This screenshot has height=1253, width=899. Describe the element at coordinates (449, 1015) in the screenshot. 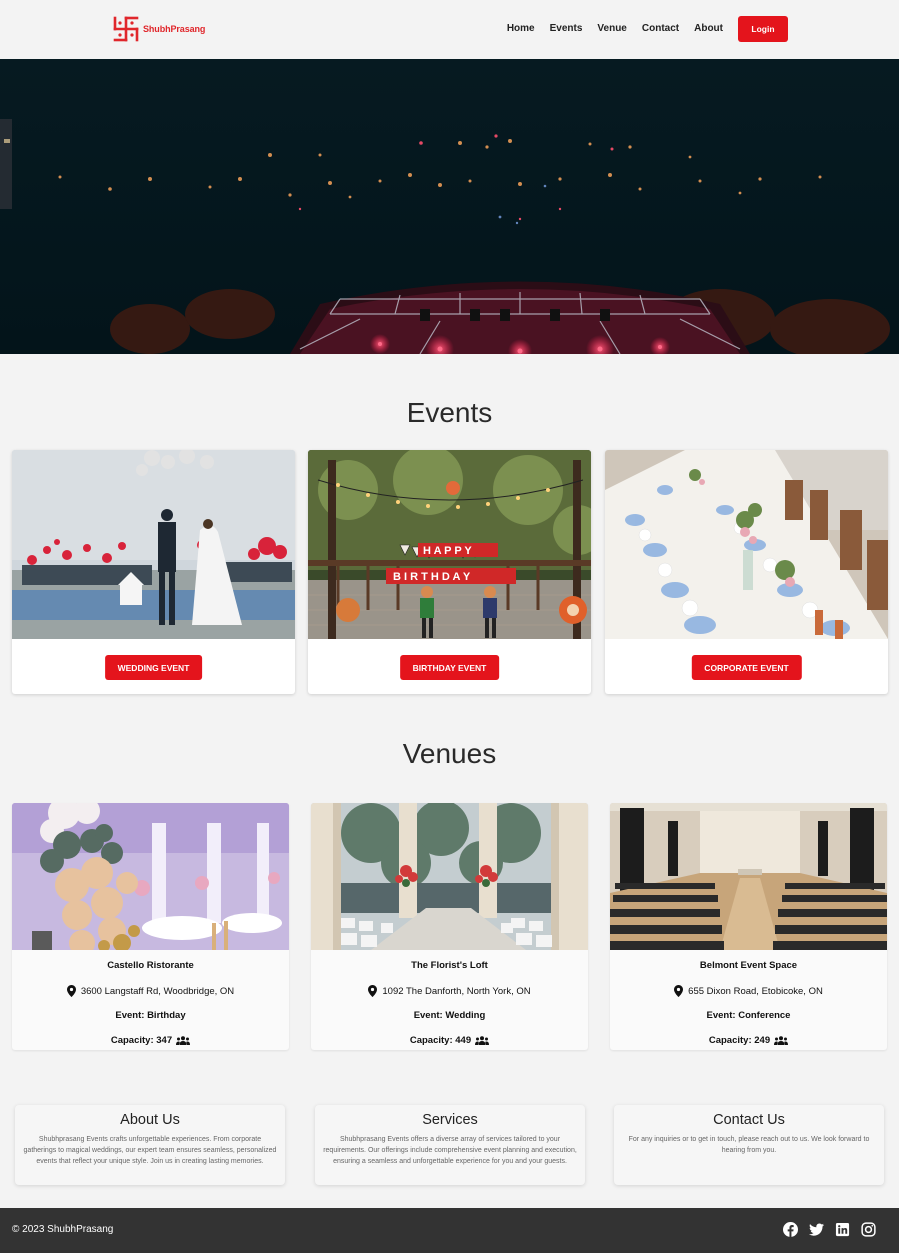

I see `venue-event-type: Event: Wedding` at that location.